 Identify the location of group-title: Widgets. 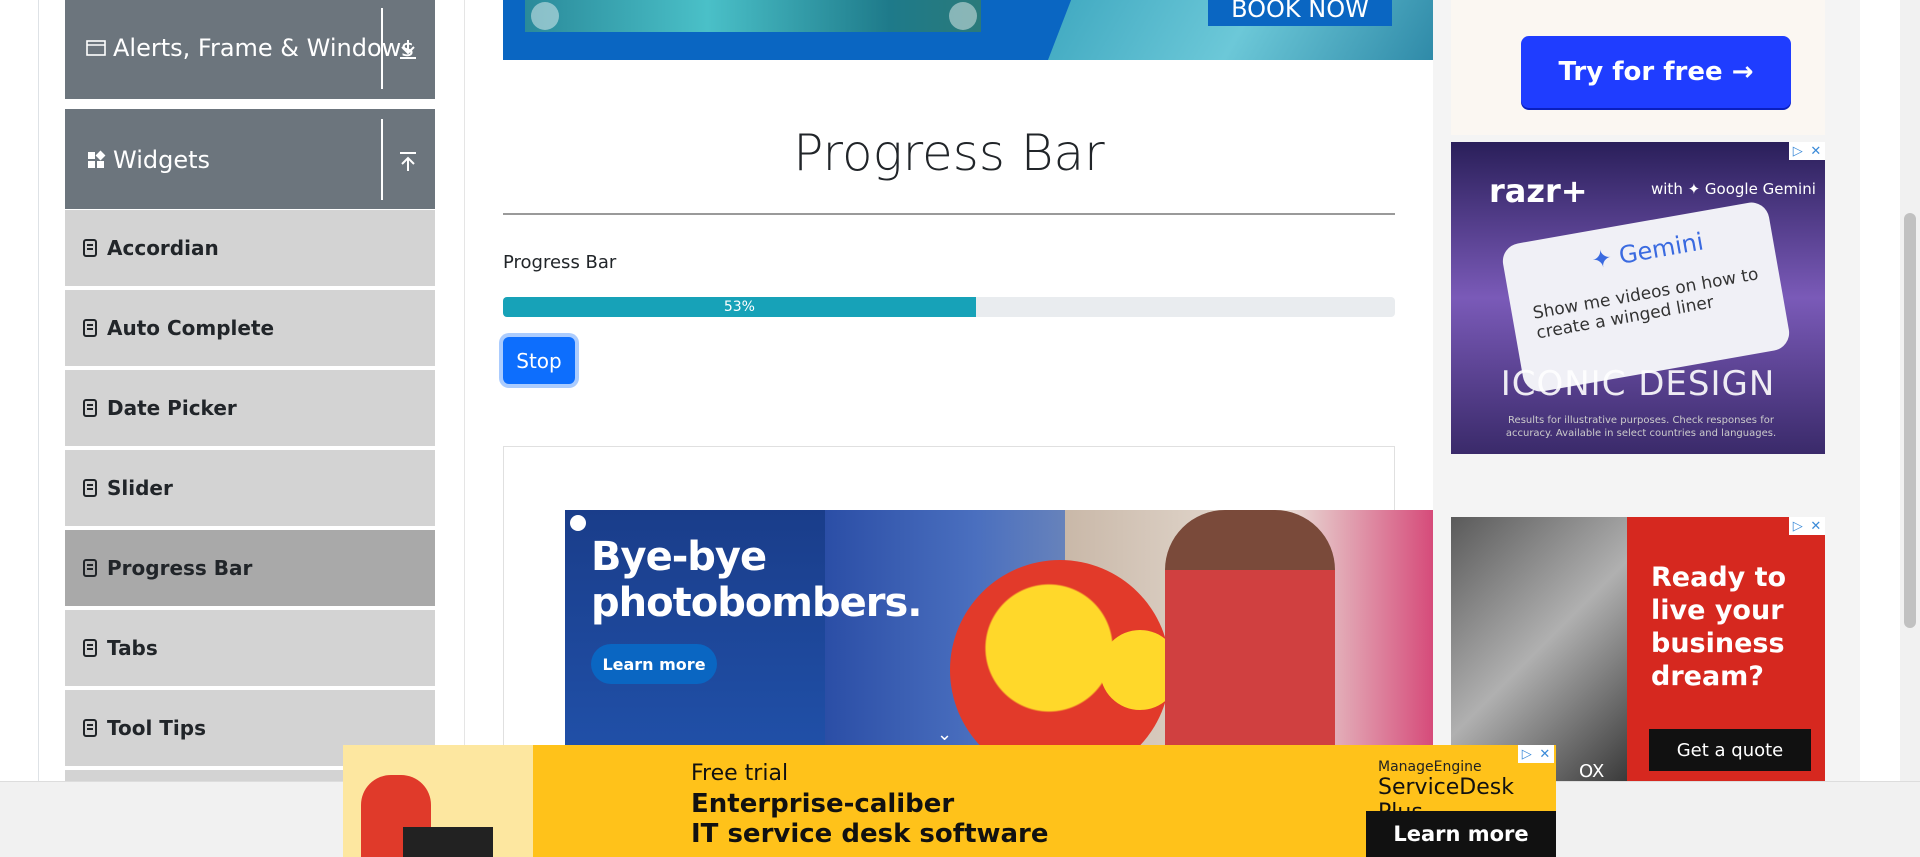
(147, 160).